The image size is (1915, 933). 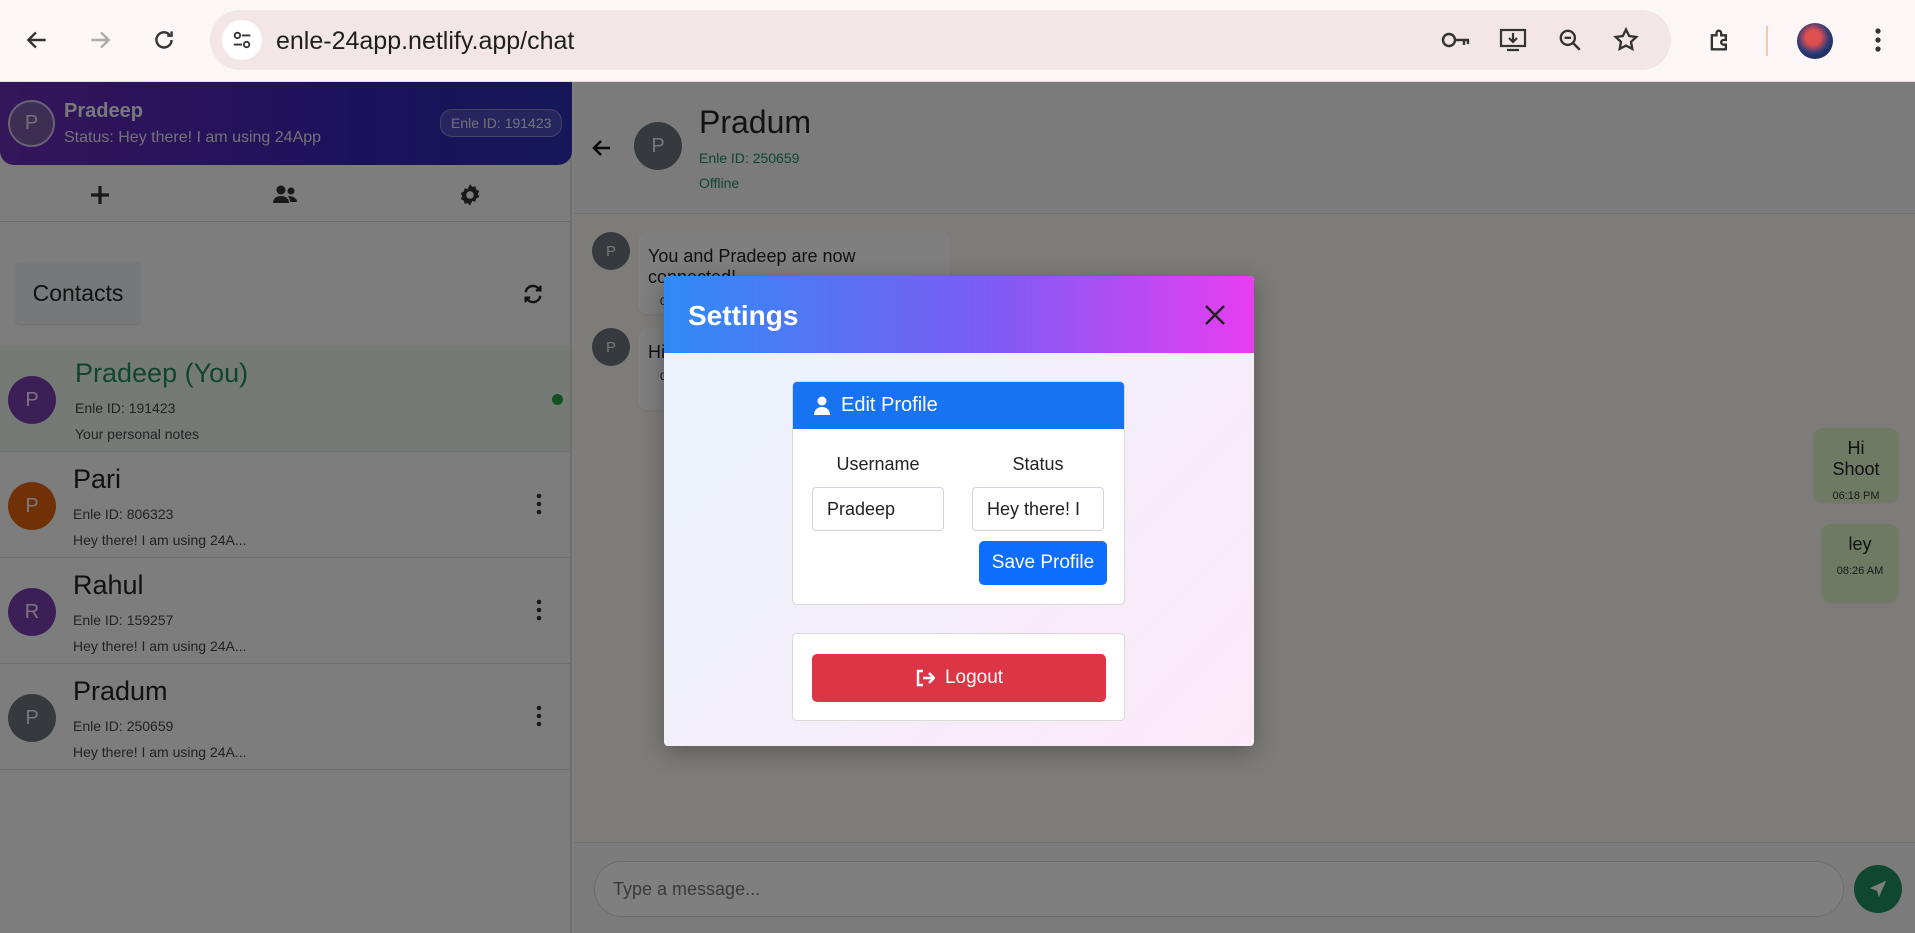 What do you see at coordinates (164, 40) in the screenshot?
I see `reload-icon` at bounding box center [164, 40].